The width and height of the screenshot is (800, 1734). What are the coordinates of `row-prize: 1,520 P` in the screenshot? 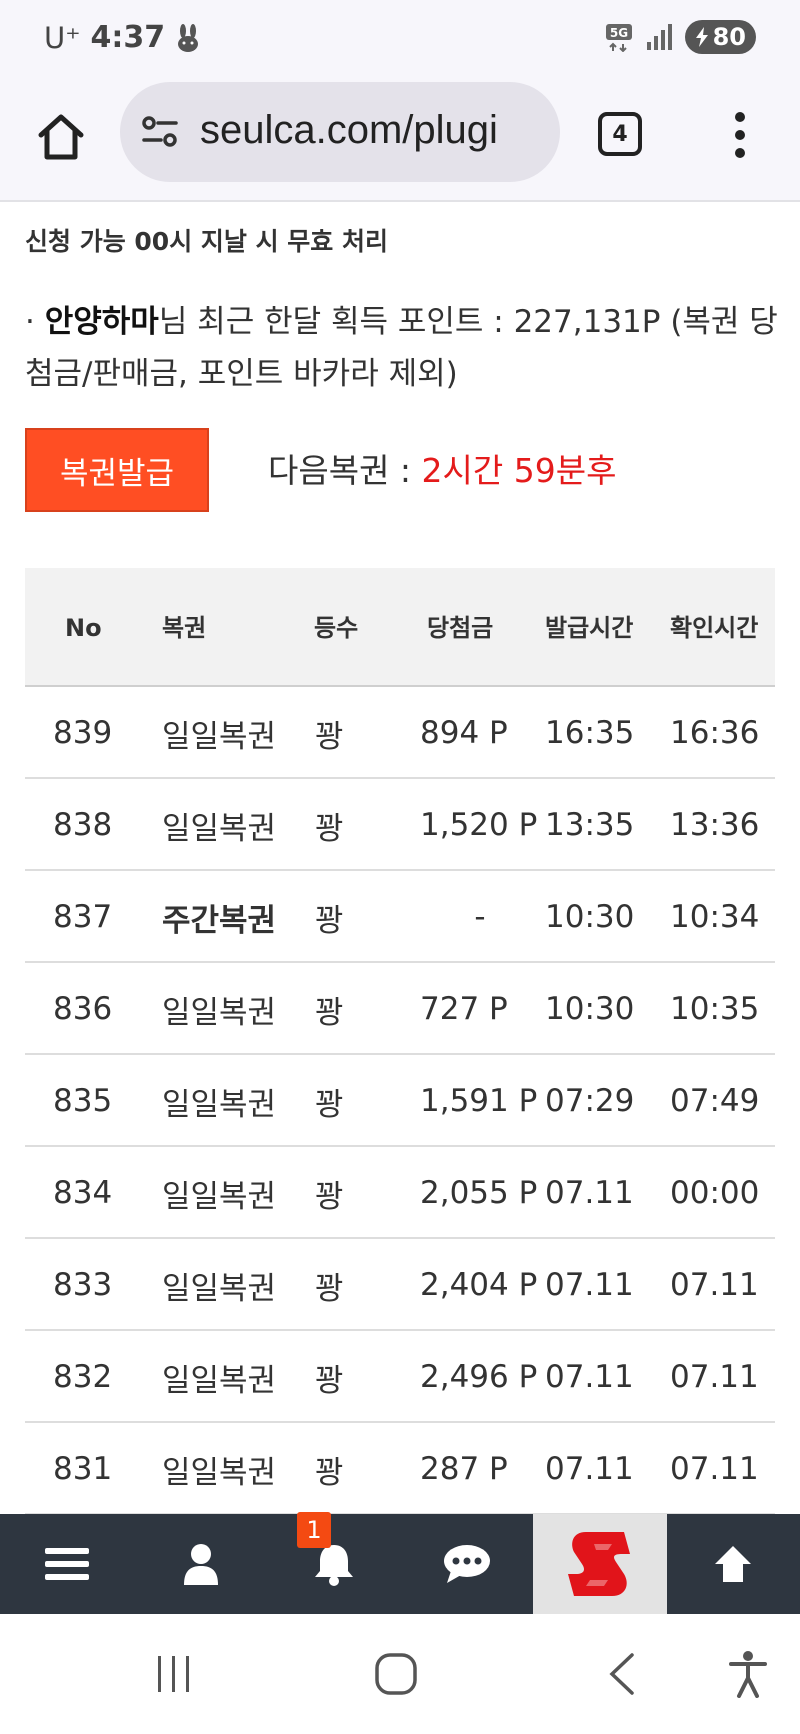 It's located at (479, 825).